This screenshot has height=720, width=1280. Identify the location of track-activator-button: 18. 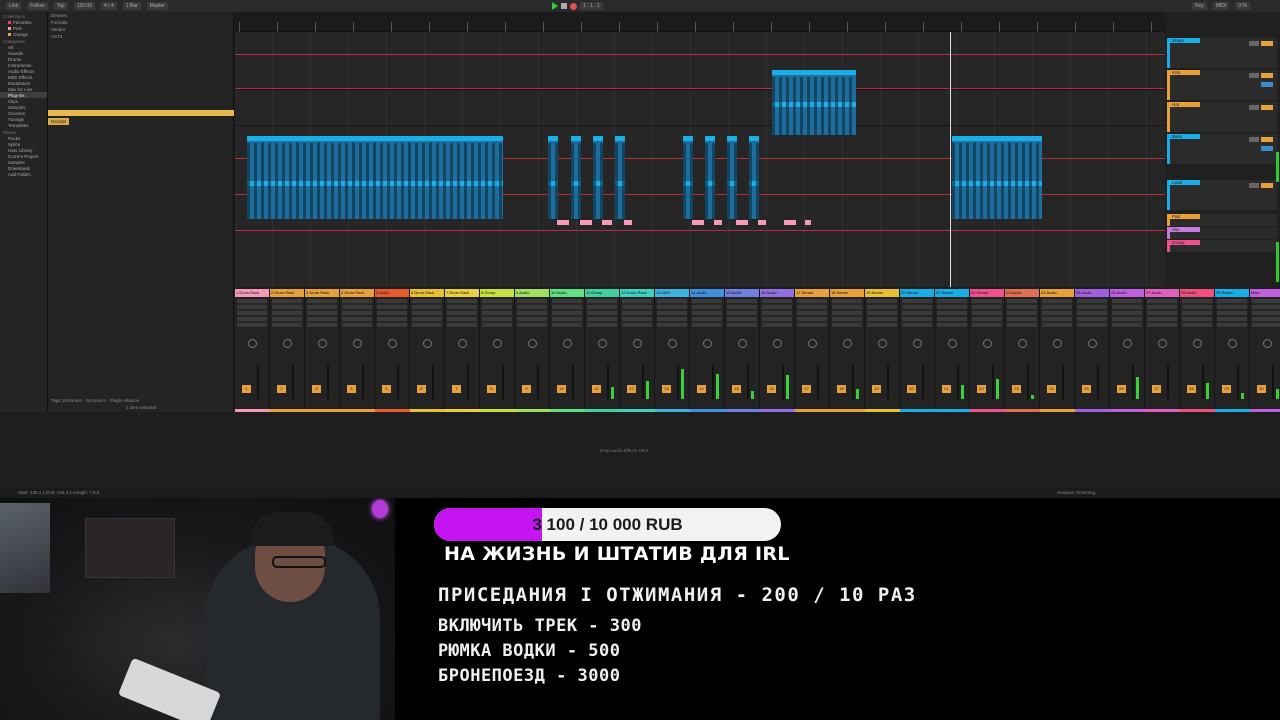
(841, 389).